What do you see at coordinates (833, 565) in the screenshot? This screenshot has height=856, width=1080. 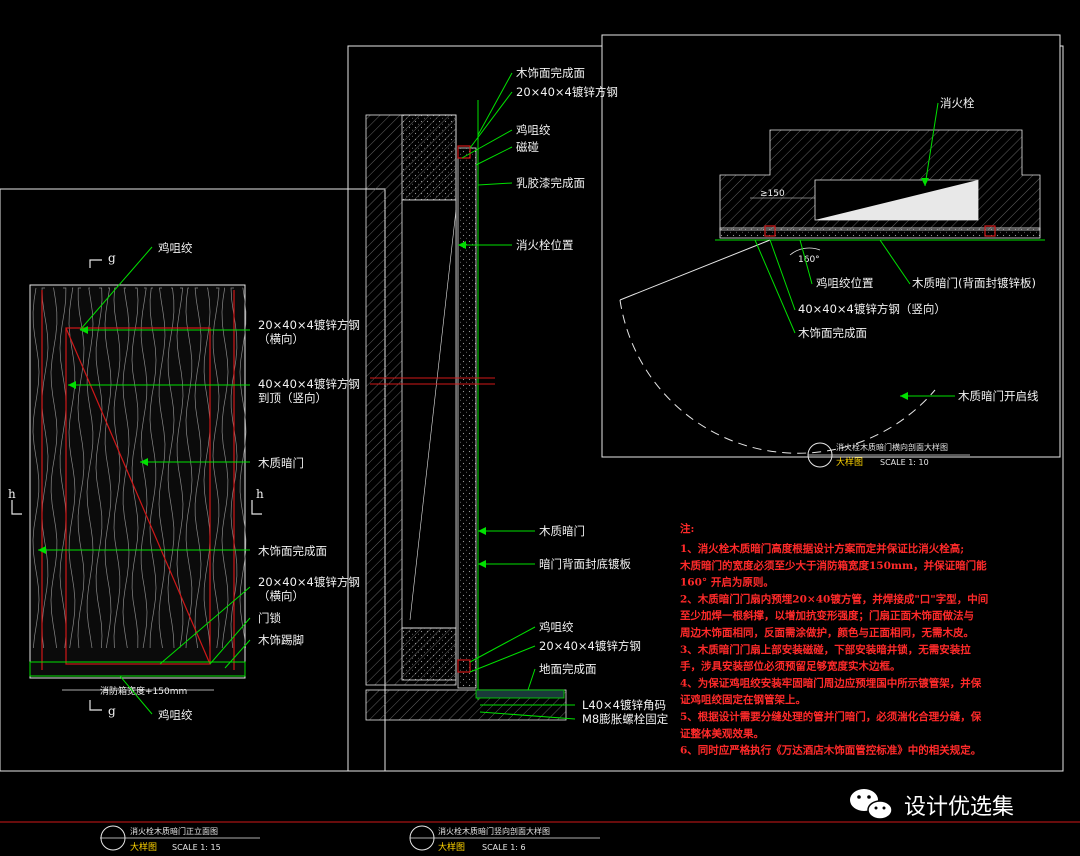 I see `note-line: 木质暗门的宽度必须至少大于消防箱宽度150mm，并保证暗门能` at bounding box center [833, 565].